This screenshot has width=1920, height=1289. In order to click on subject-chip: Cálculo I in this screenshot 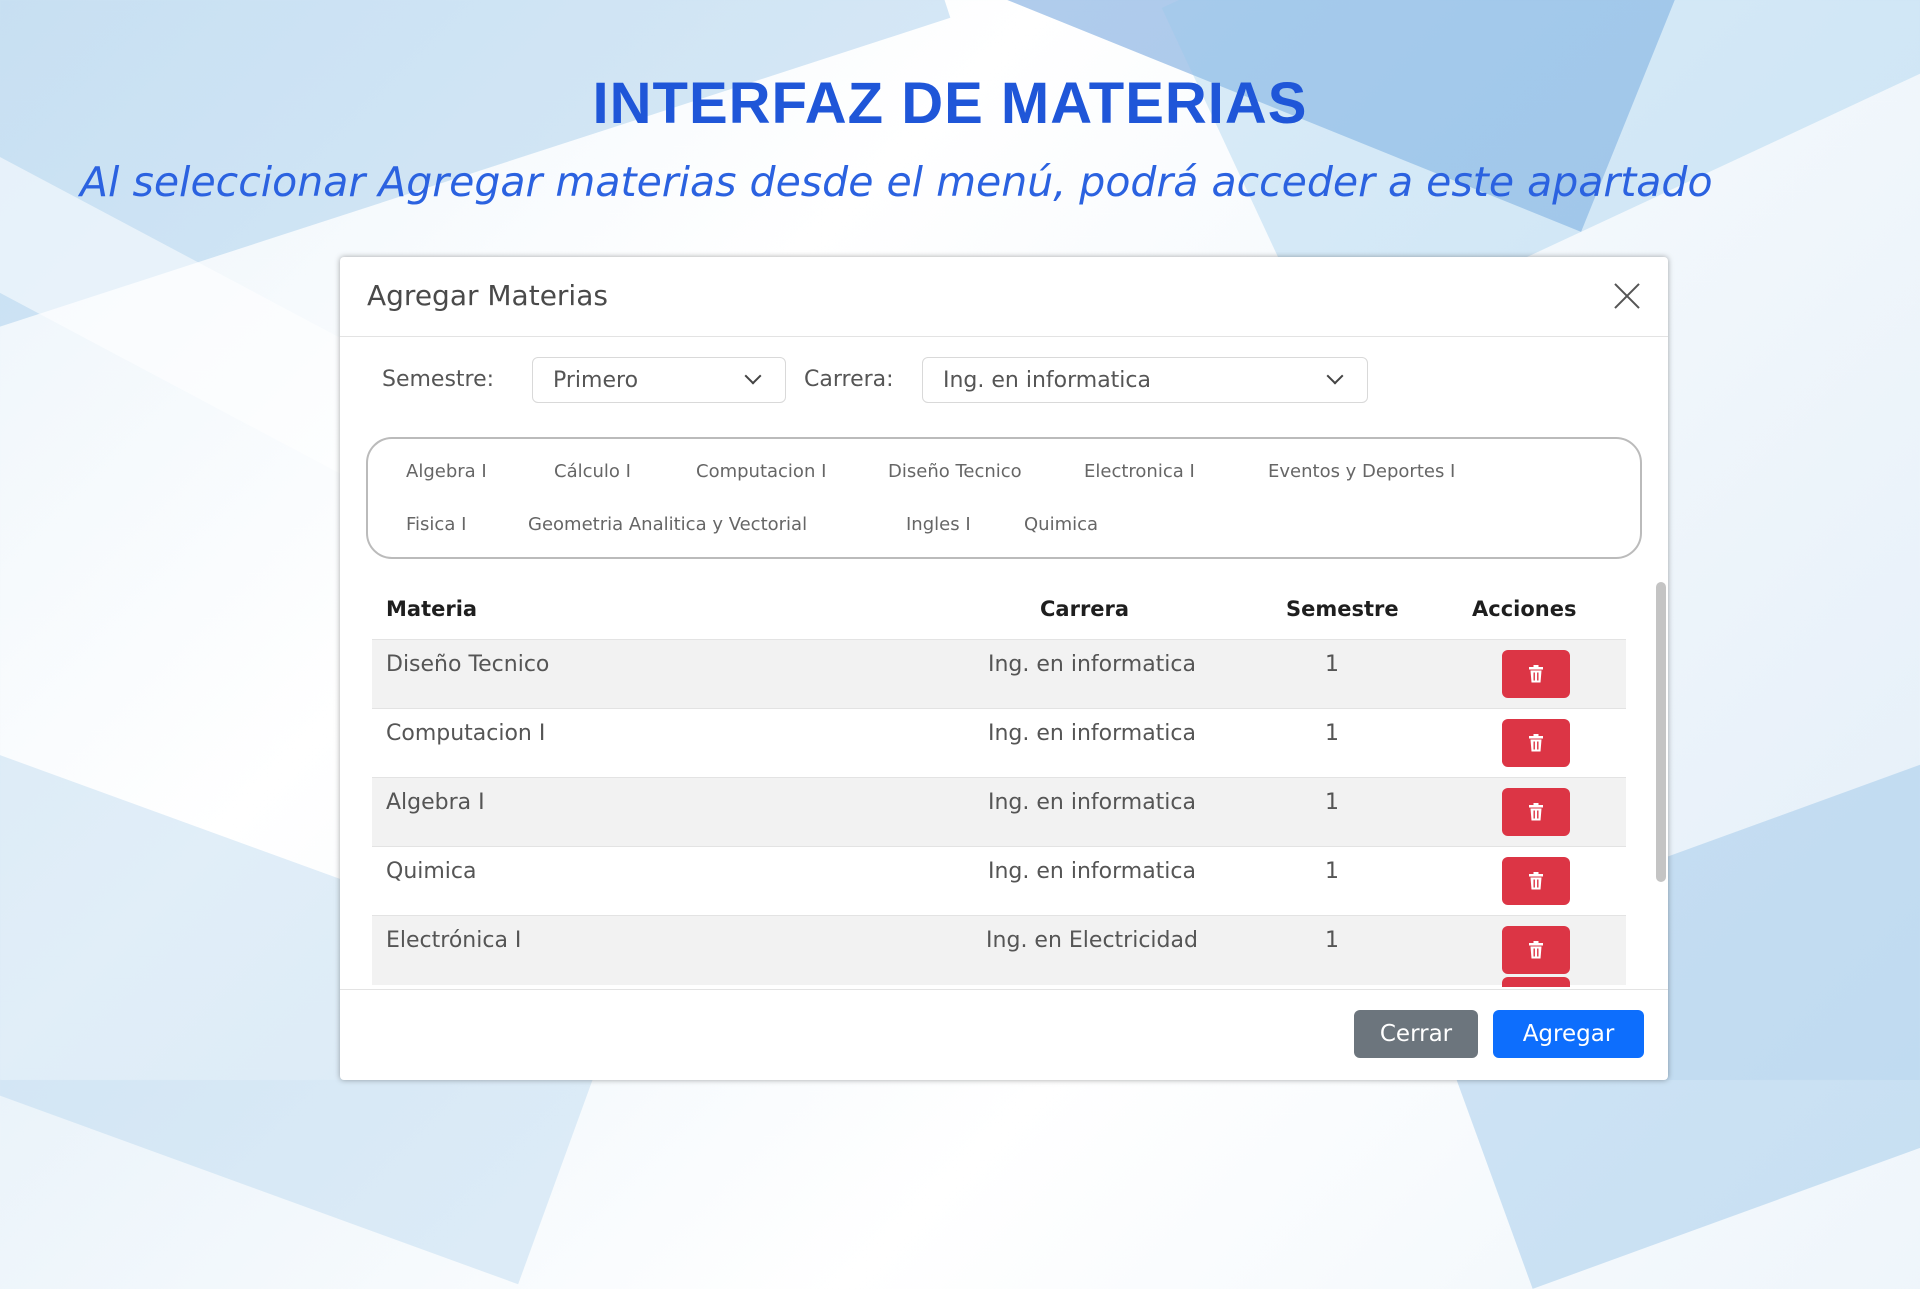, I will do `click(592, 471)`.